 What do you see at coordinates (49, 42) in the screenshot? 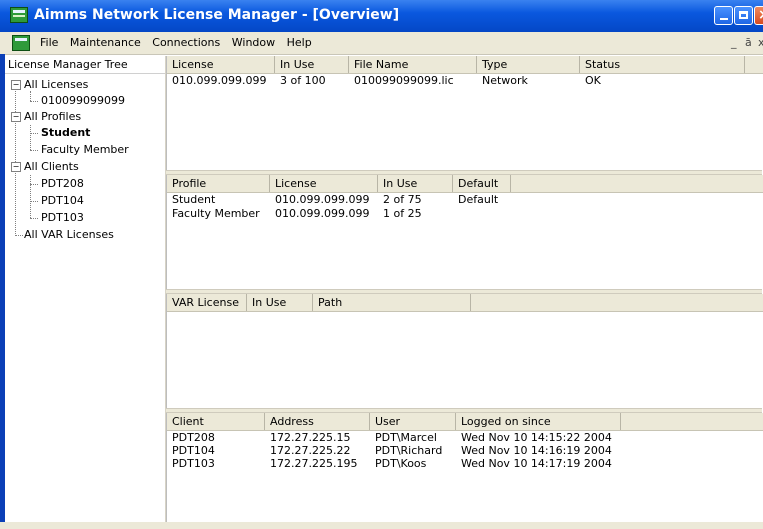
I see `menu-file: File` at bounding box center [49, 42].